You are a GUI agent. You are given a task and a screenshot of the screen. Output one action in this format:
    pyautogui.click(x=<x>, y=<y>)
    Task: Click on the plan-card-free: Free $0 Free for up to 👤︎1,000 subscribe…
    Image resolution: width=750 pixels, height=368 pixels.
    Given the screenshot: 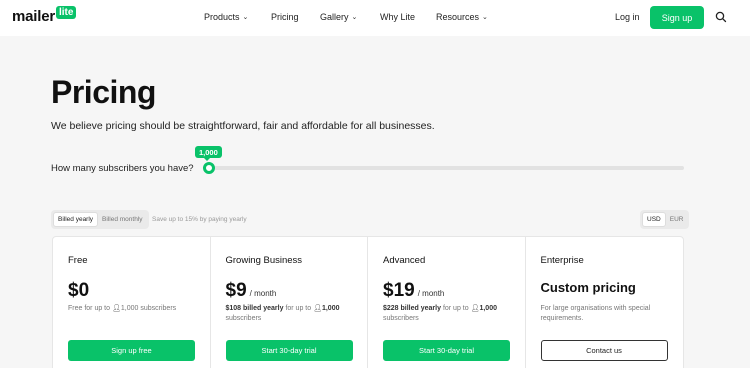 What is the action you would take?
    pyautogui.click(x=132, y=302)
    